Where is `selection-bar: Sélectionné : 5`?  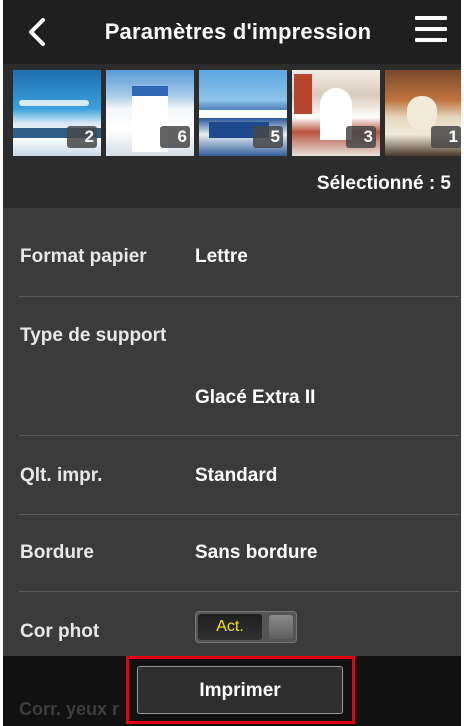
selection-bar: Sélectionné : 5 is located at coordinates (232, 184).